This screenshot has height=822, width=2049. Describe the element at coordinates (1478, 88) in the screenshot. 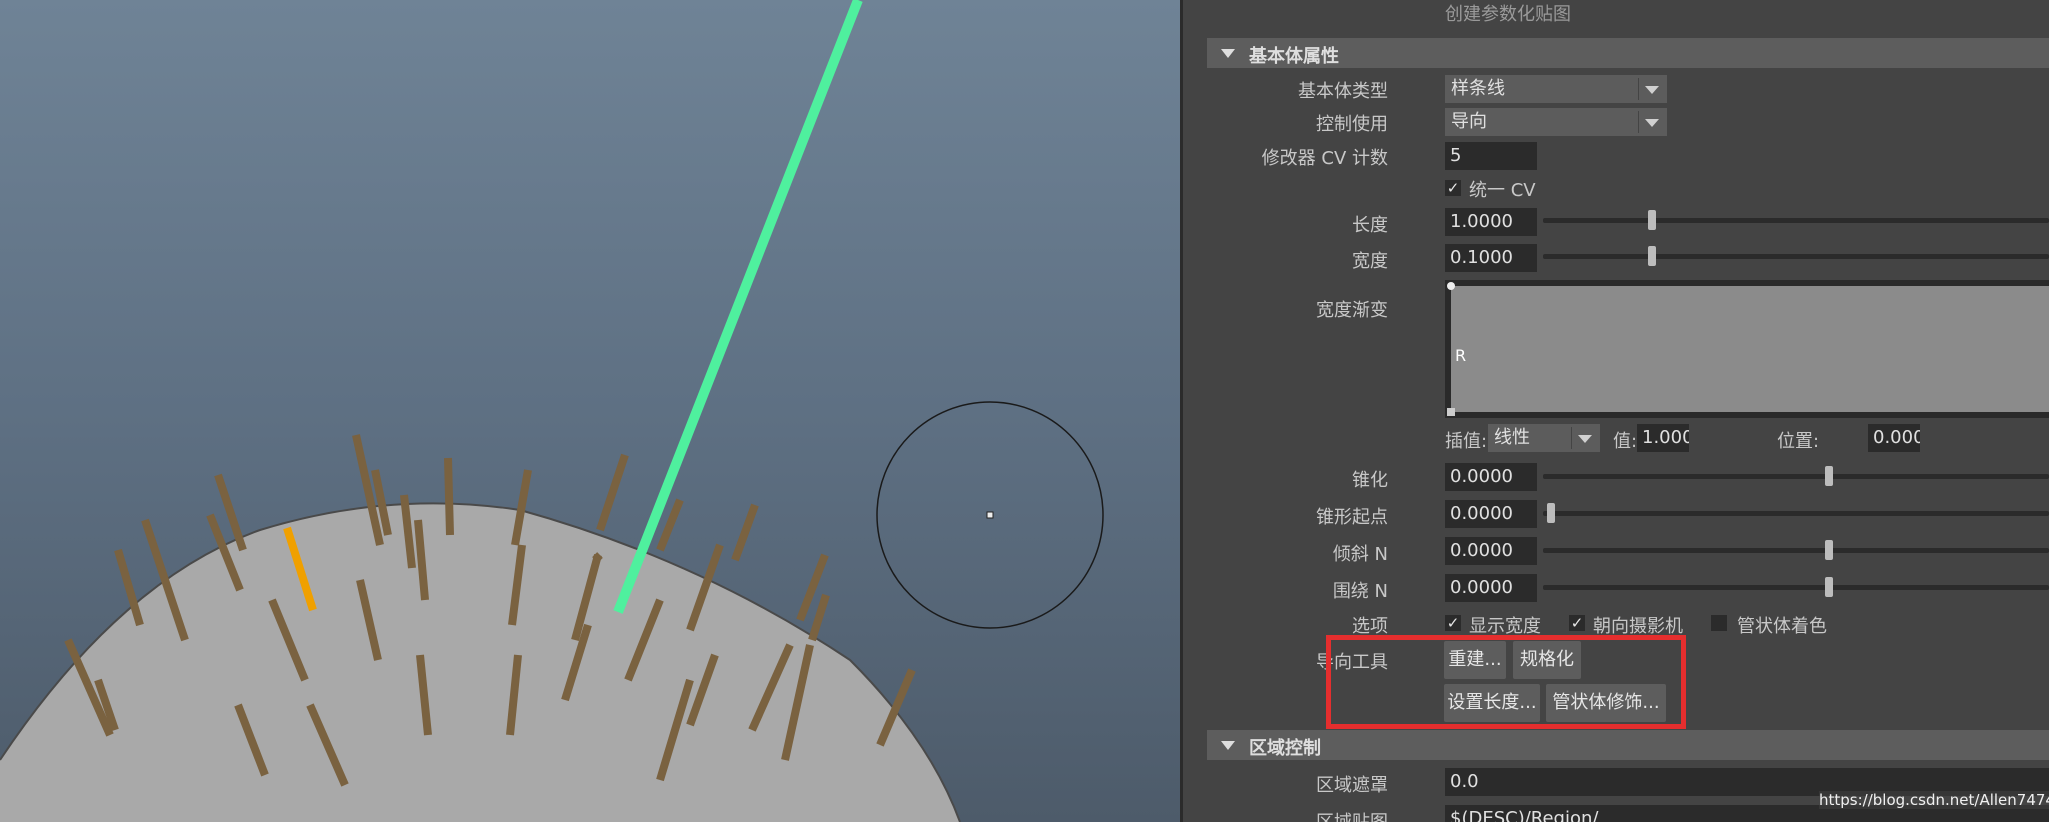

I see `primitive-type-value: 样条线` at that location.